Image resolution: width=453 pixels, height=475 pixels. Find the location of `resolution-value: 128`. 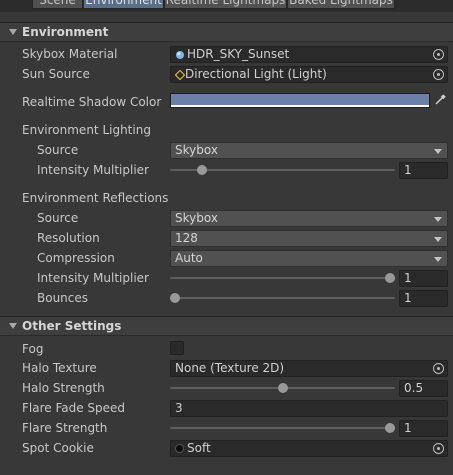

resolution-value: 128 is located at coordinates (186, 238).